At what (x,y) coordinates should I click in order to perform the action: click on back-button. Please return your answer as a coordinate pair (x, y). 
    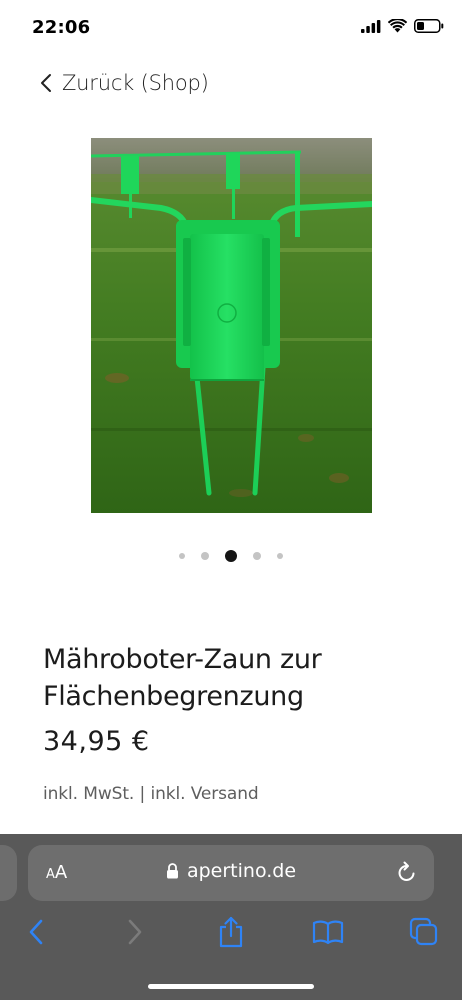
    Looking at the image, I should click on (36, 932).